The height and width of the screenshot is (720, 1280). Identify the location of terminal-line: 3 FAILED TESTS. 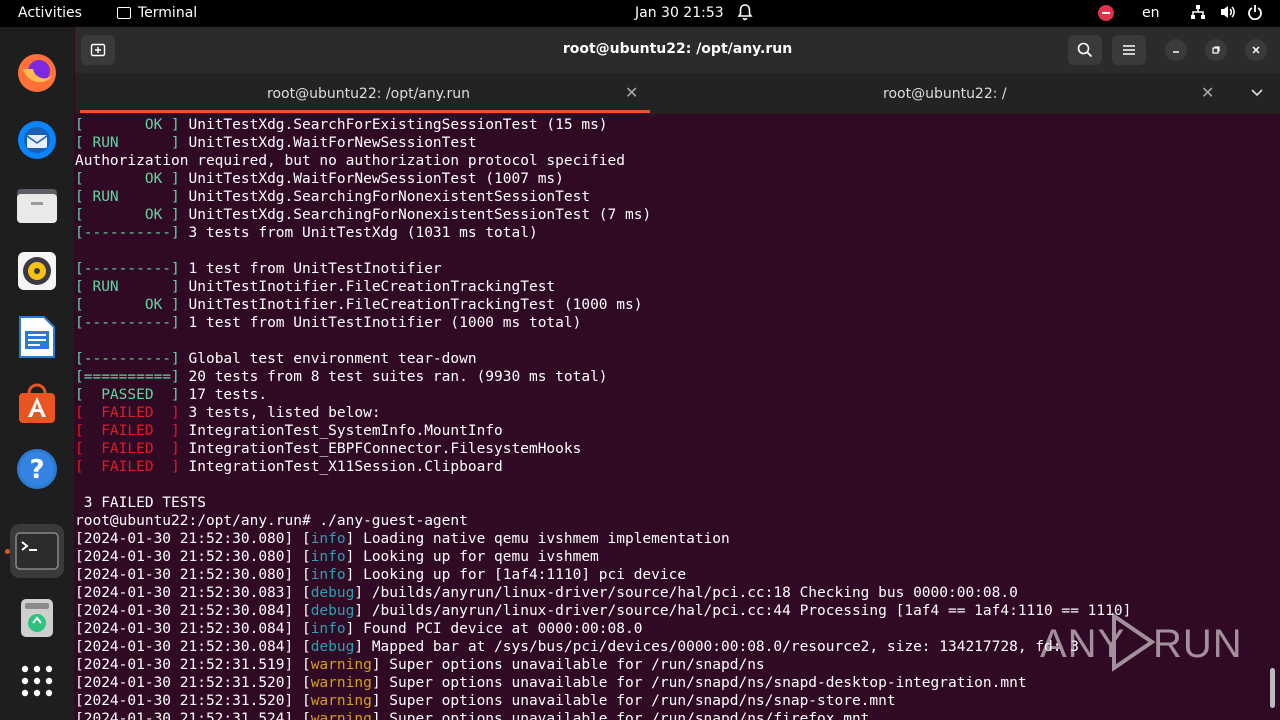
(603, 503).